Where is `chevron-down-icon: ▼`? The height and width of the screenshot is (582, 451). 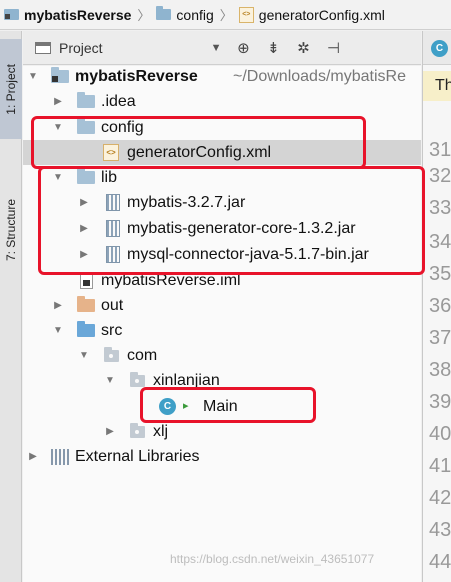 chevron-down-icon: ▼ is located at coordinates (216, 48).